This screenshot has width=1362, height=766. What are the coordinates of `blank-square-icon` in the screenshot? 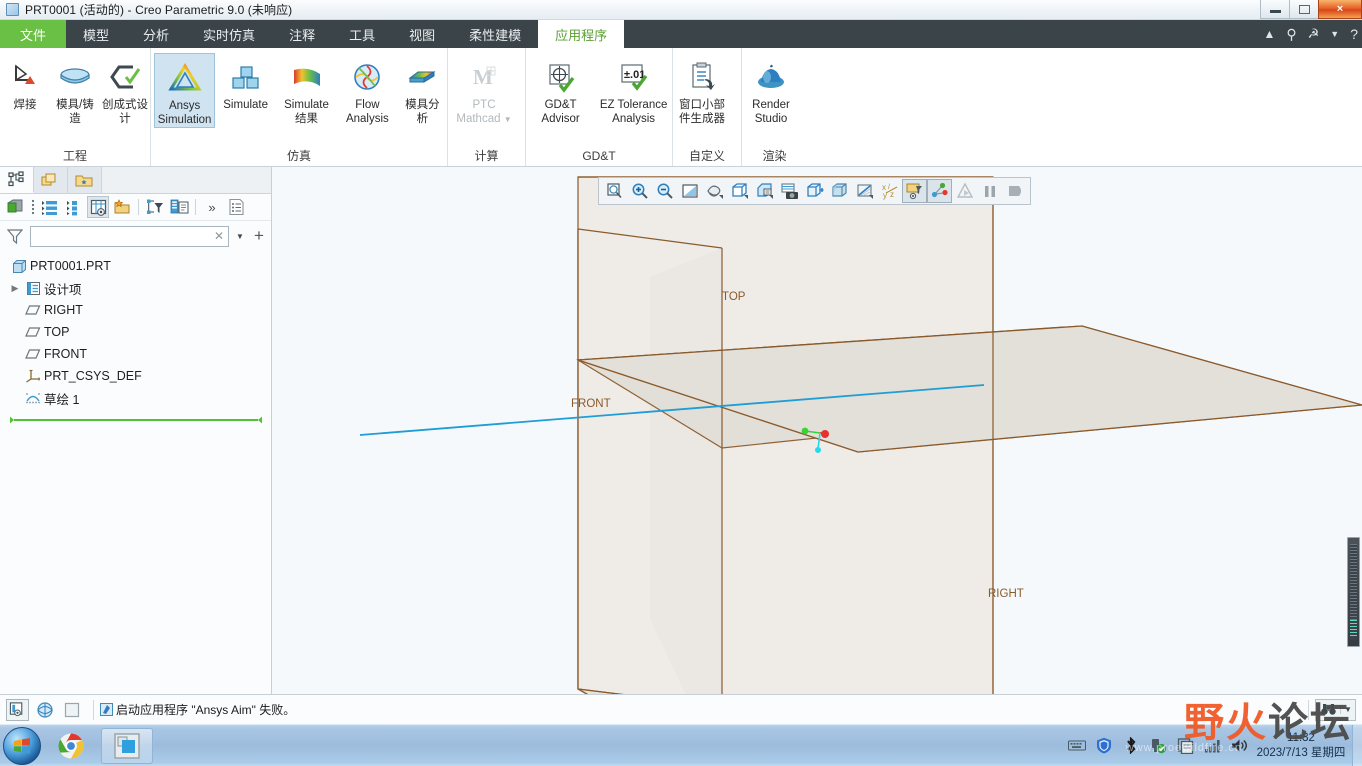 It's located at (71, 709).